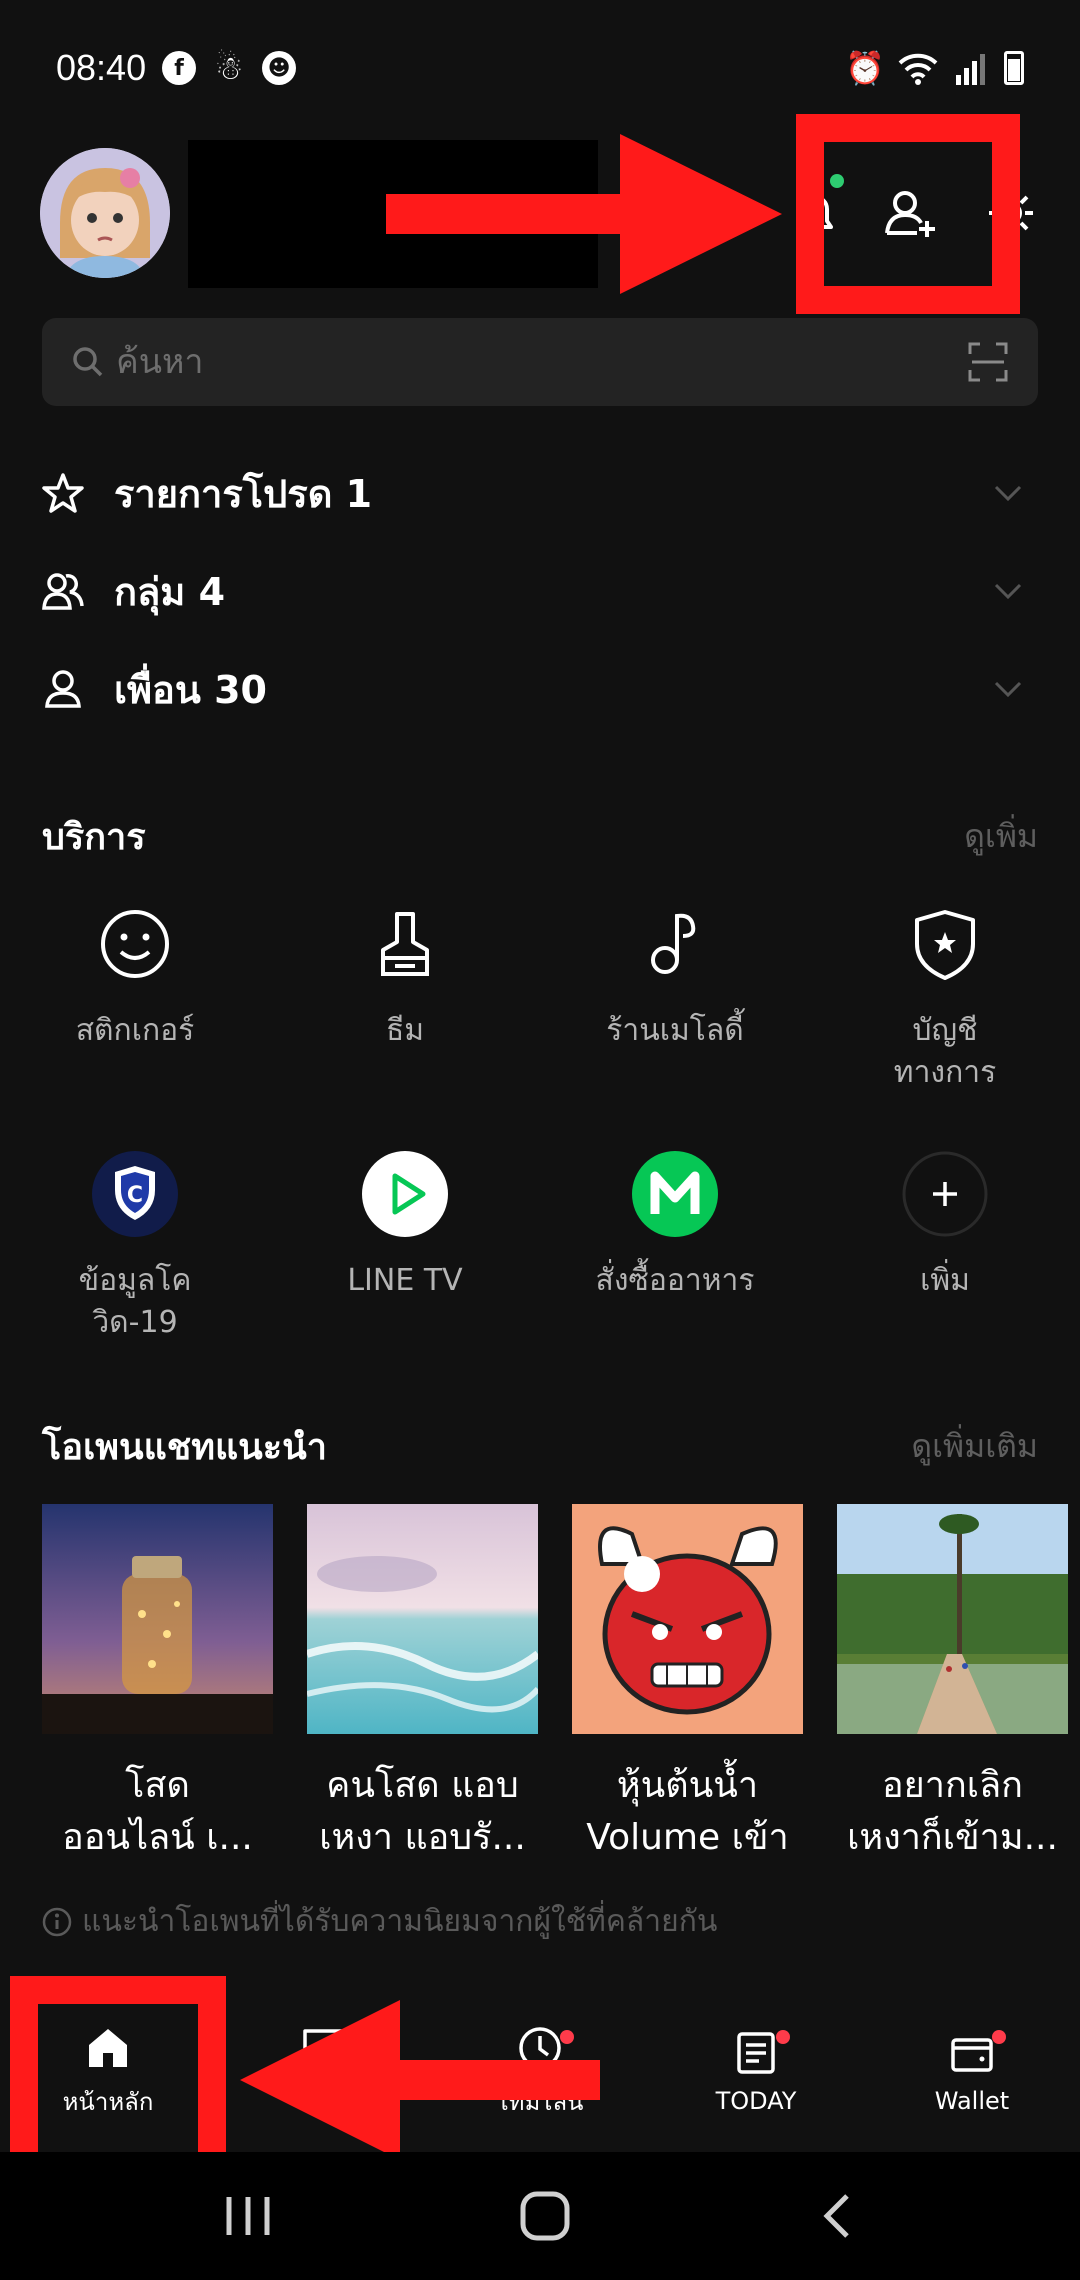 Image resolution: width=1080 pixels, height=2280 pixels. Describe the element at coordinates (974, 1446) in the screenshot. I see `openchat-more-link: ดูเพิ่มเติม` at that location.